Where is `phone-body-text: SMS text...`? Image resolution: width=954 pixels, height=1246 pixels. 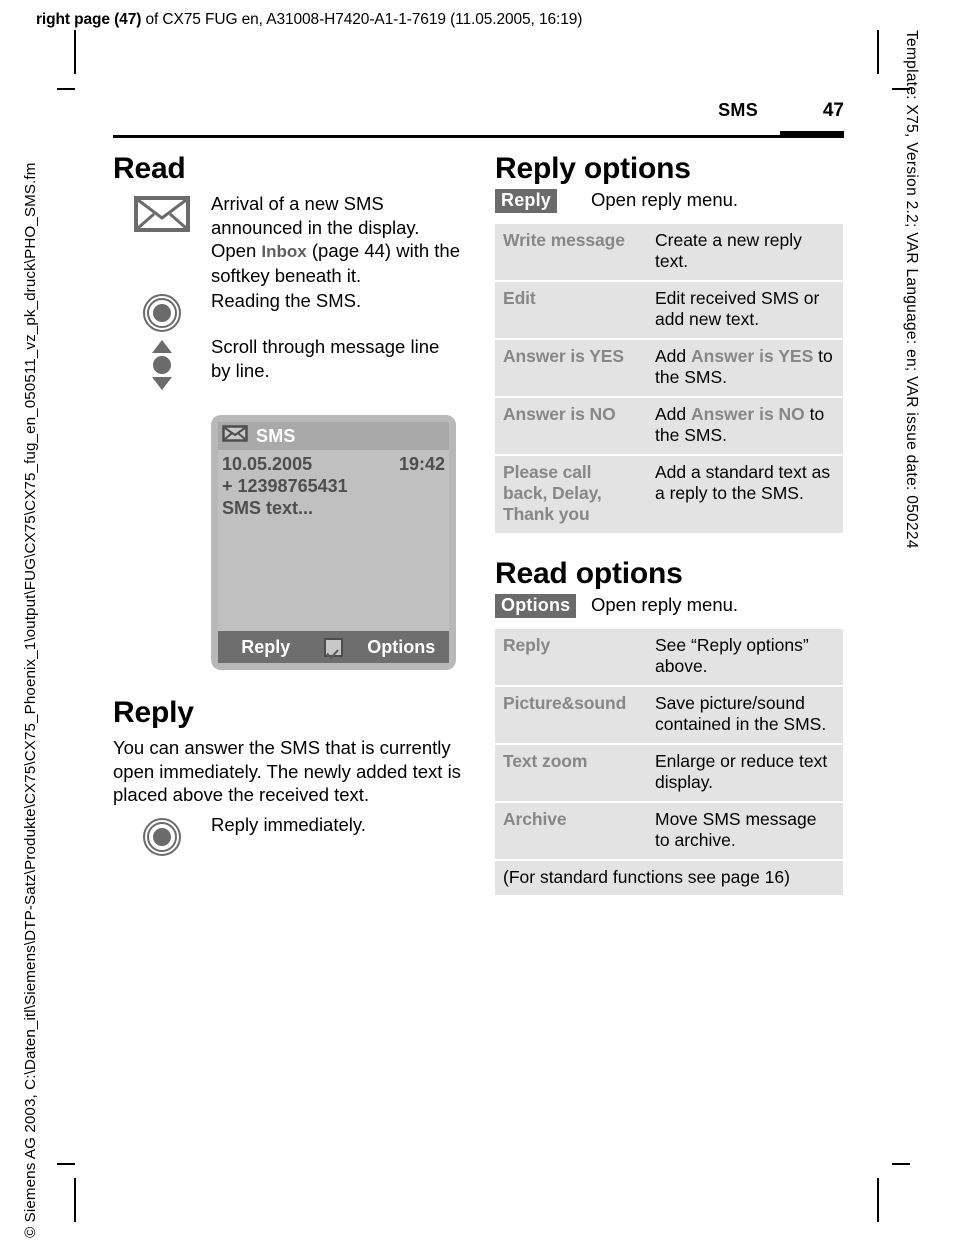 phone-body-text: SMS text... is located at coordinates (268, 508).